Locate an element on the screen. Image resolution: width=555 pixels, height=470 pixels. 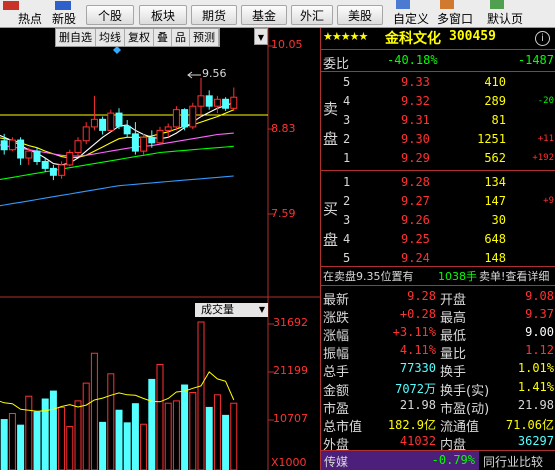
industry-compare-link: 同行业比较 is located at coordinates (513, 461).